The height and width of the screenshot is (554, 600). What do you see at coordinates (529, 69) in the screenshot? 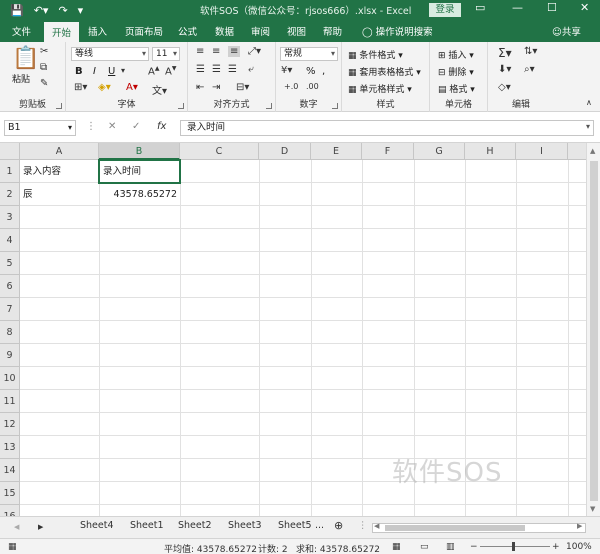
I see `find-select-icon: ⌕▾` at bounding box center [529, 69].